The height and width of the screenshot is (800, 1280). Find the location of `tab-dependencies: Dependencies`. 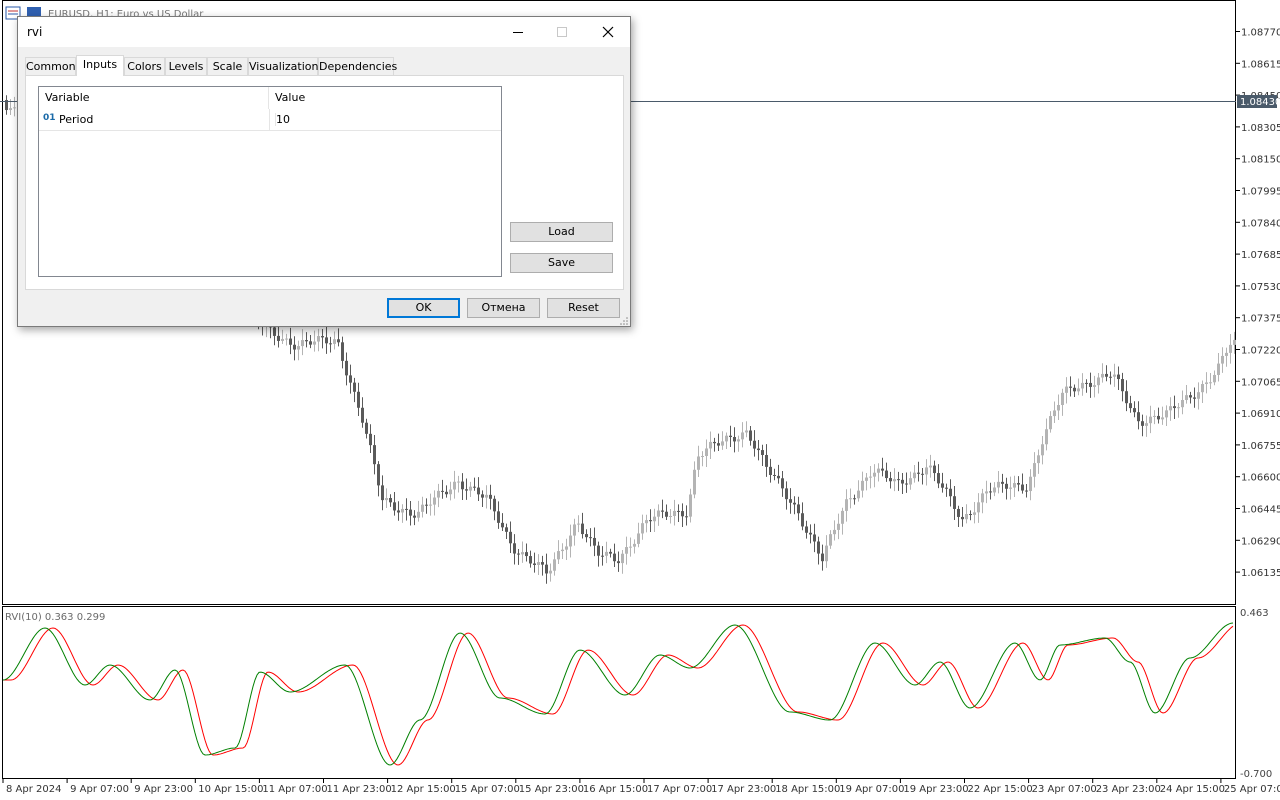

tab-dependencies: Dependencies is located at coordinates (357, 66).